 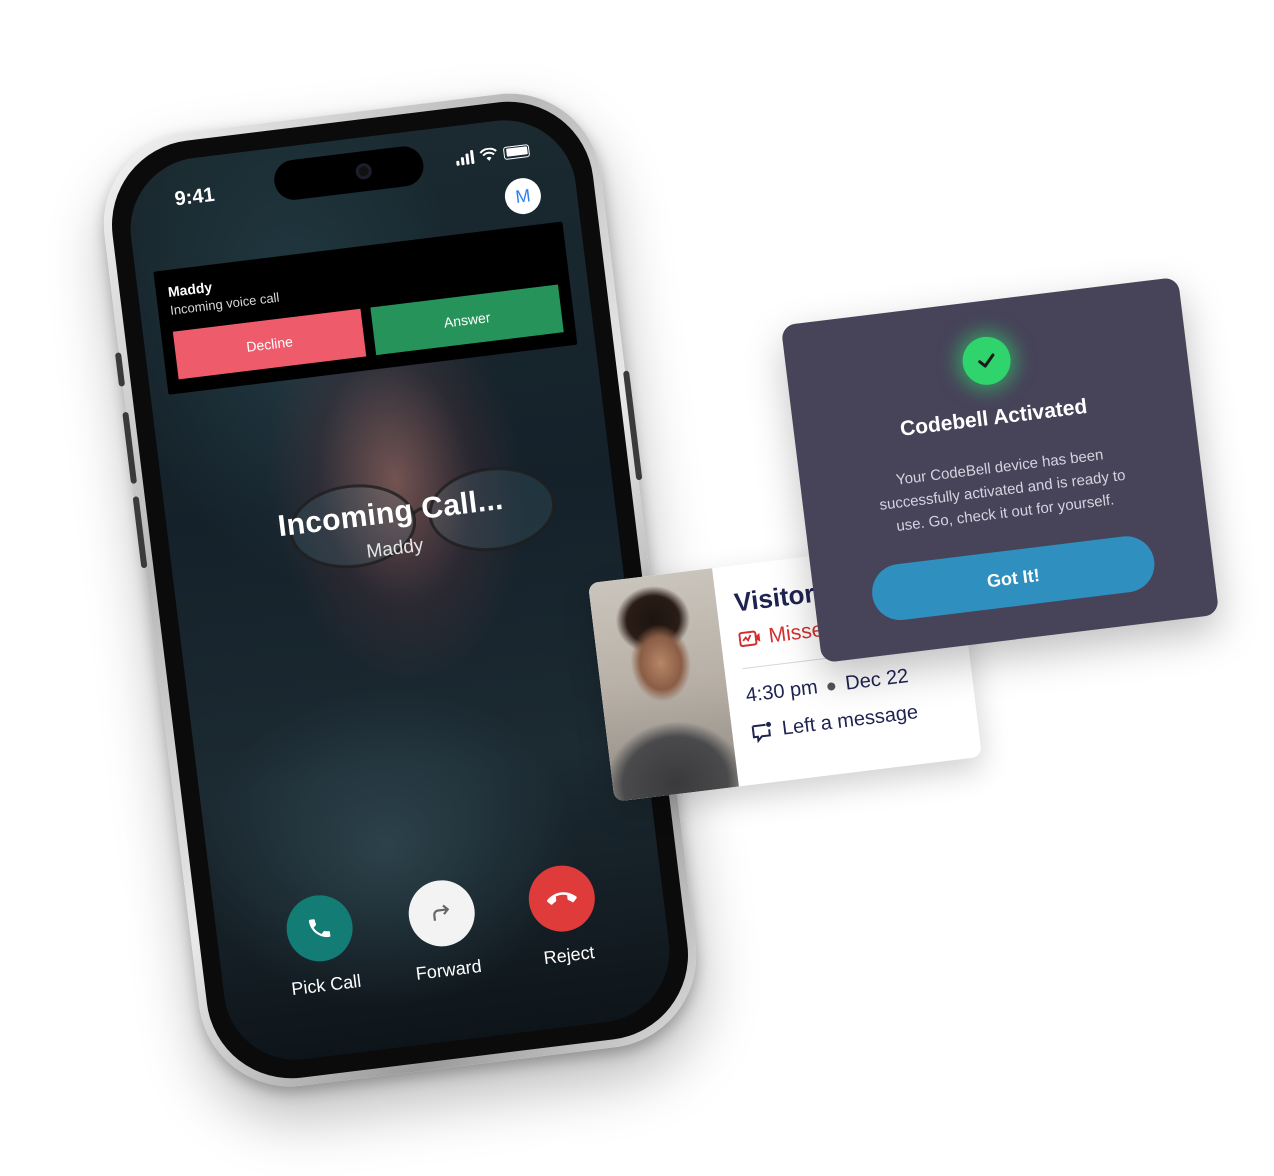 I want to click on pick-call-button, so click(x=319, y=928).